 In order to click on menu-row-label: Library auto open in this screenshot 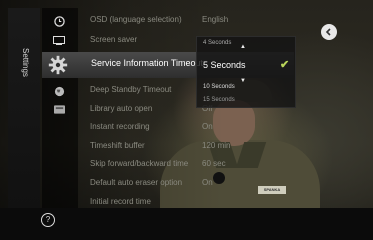, I will do `click(121, 108)`.